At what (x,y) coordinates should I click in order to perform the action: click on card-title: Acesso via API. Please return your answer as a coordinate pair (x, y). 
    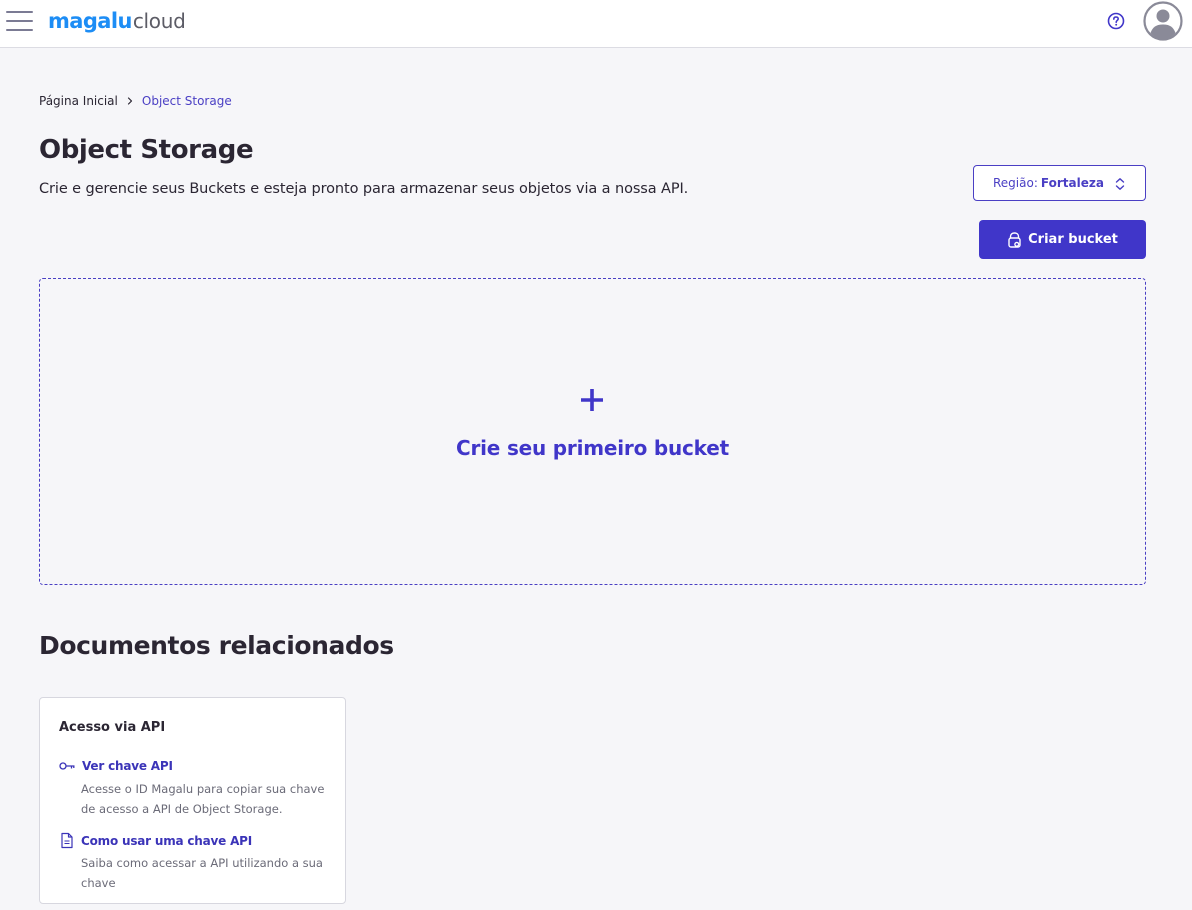
    Looking at the image, I should click on (112, 727).